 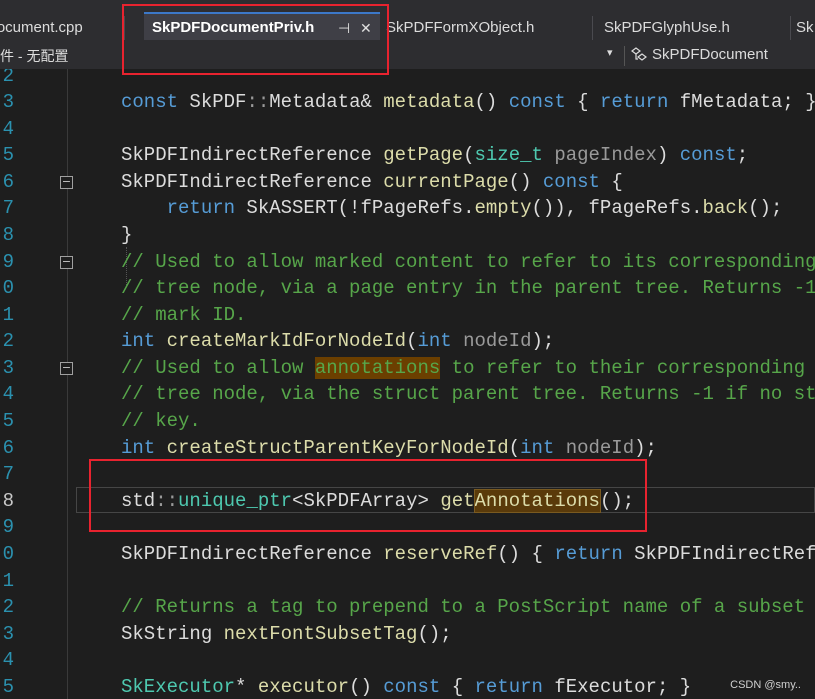 What do you see at coordinates (161, 421) in the screenshot?
I see `code-line: // key.` at bounding box center [161, 421].